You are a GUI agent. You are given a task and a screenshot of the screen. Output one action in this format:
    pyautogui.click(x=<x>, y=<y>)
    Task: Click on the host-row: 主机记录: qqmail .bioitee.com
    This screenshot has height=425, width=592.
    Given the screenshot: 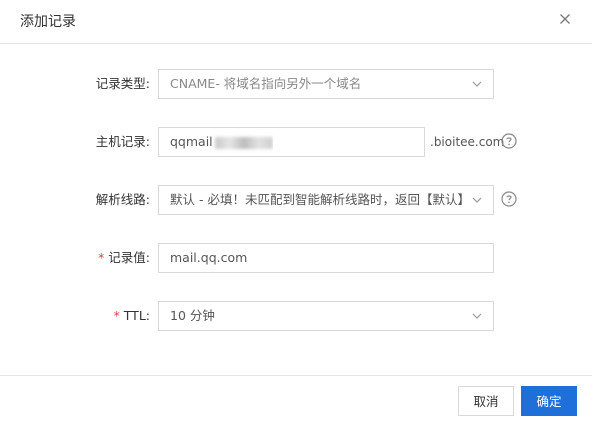 What is the action you would take?
    pyautogui.click(x=296, y=142)
    